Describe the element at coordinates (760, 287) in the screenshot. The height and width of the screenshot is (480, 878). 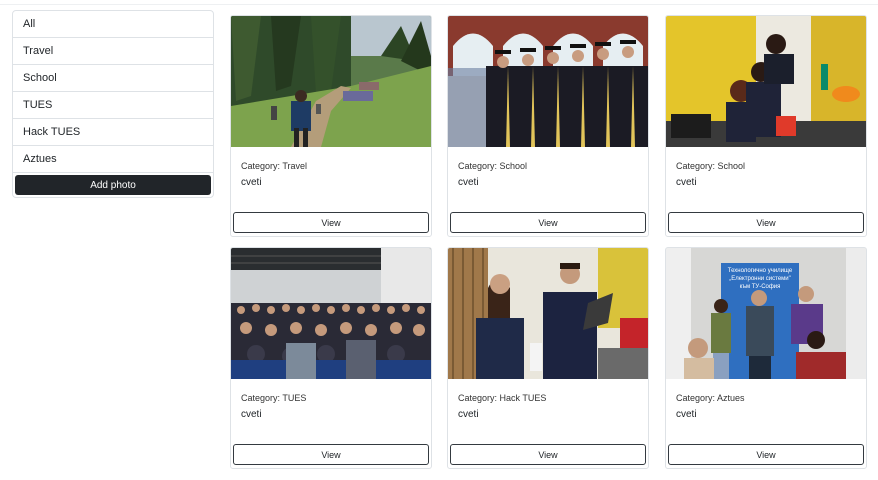
I see `sign-line-3: към ТУ-София` at that location.